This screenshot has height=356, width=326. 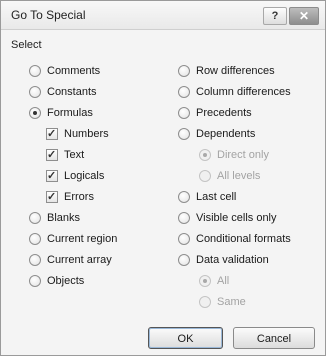 I want to click on all-radio, so click(x=205, y=281).